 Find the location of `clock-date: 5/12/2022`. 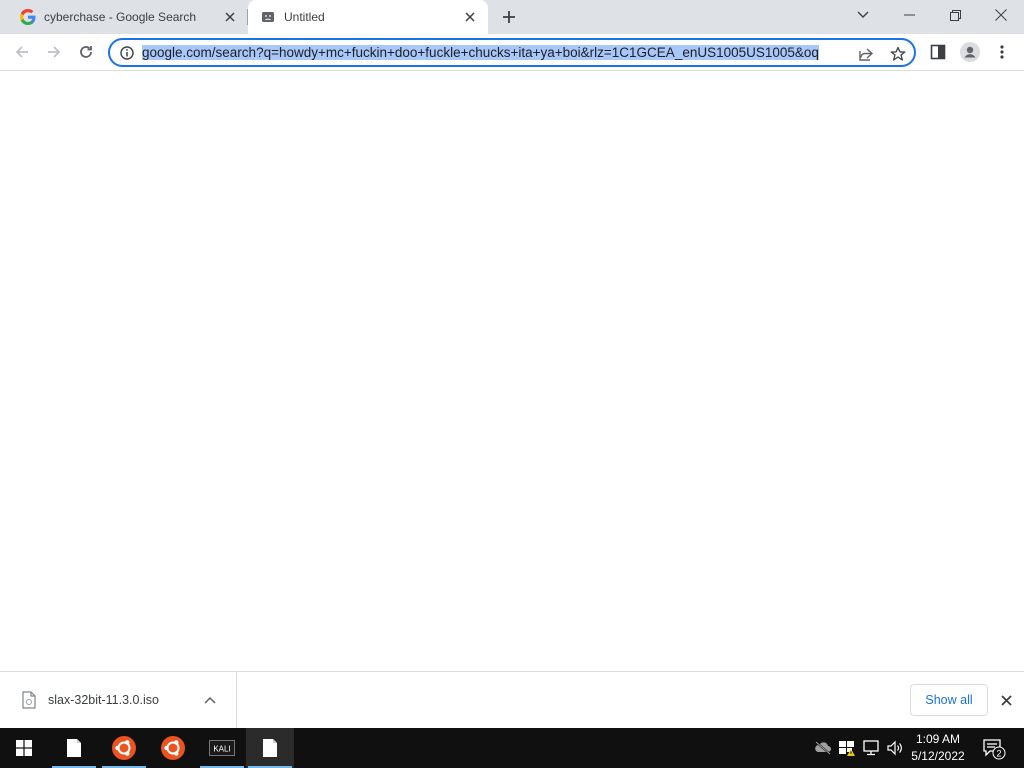

clock-date: 5/12/2022 is located at coordinates (938, 756).